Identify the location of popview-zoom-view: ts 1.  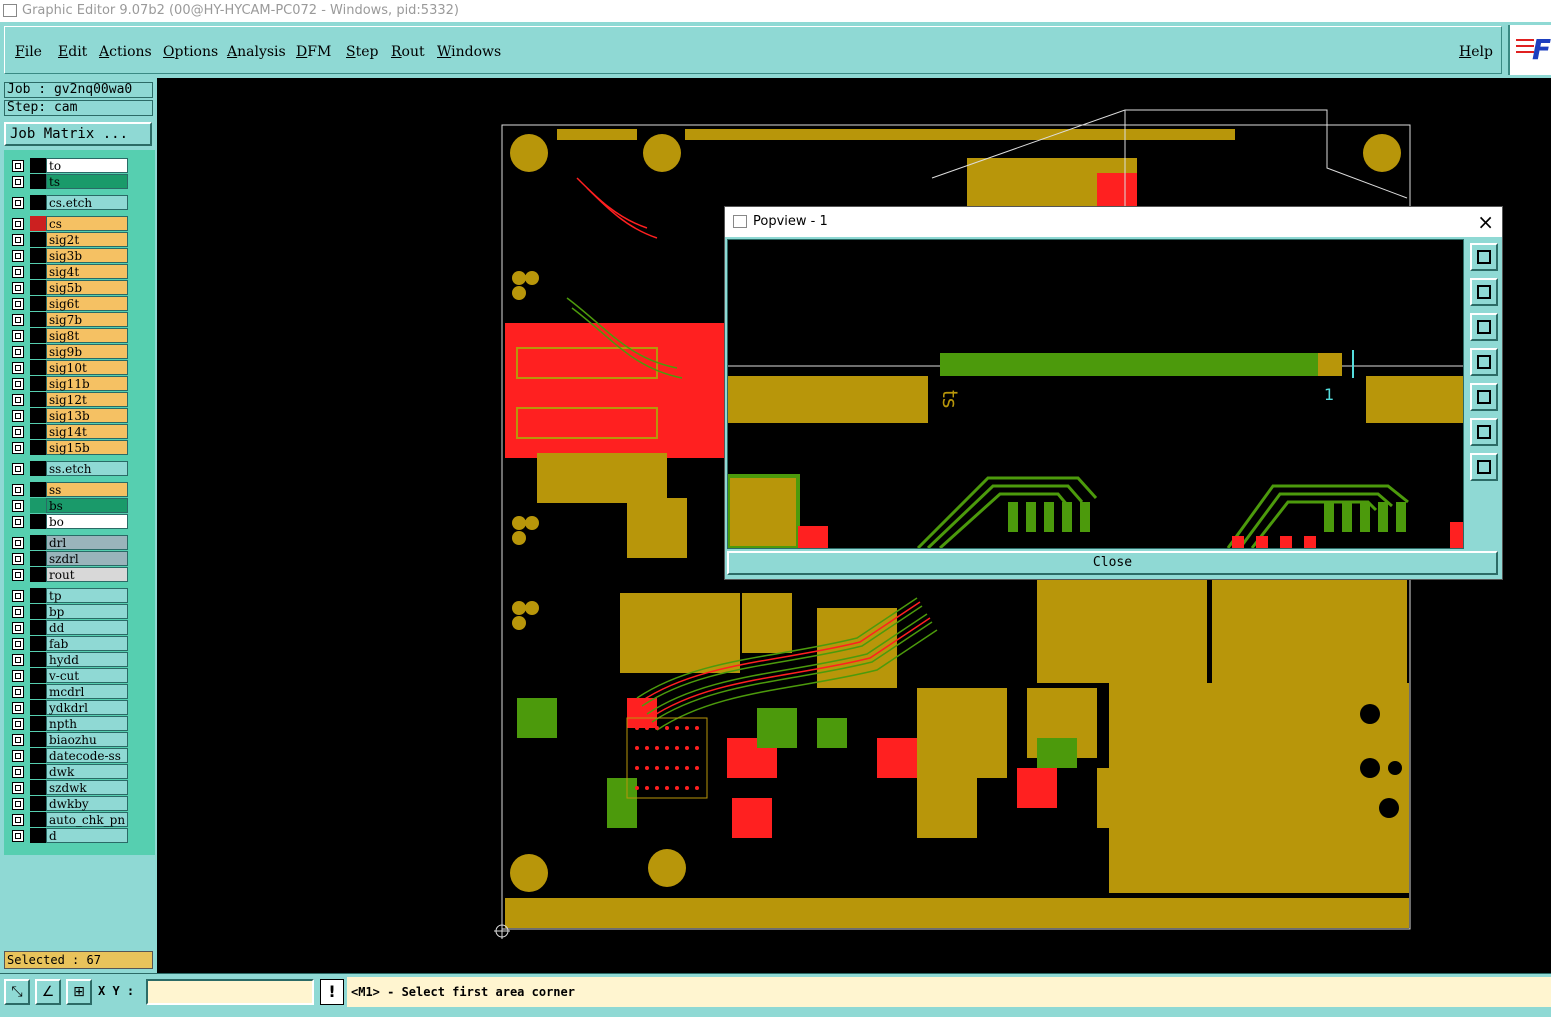
(1095, 394).